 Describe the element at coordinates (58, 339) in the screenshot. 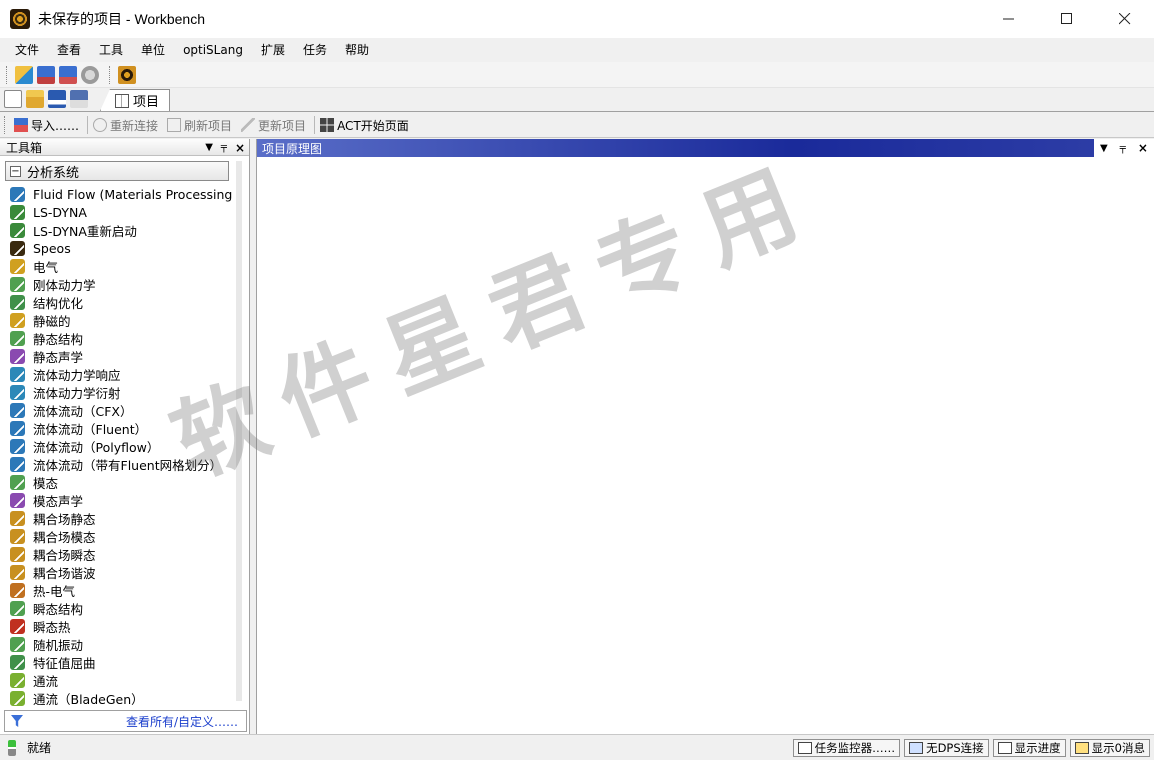

I see `toolbox-item-label: 静态结构` at that location.